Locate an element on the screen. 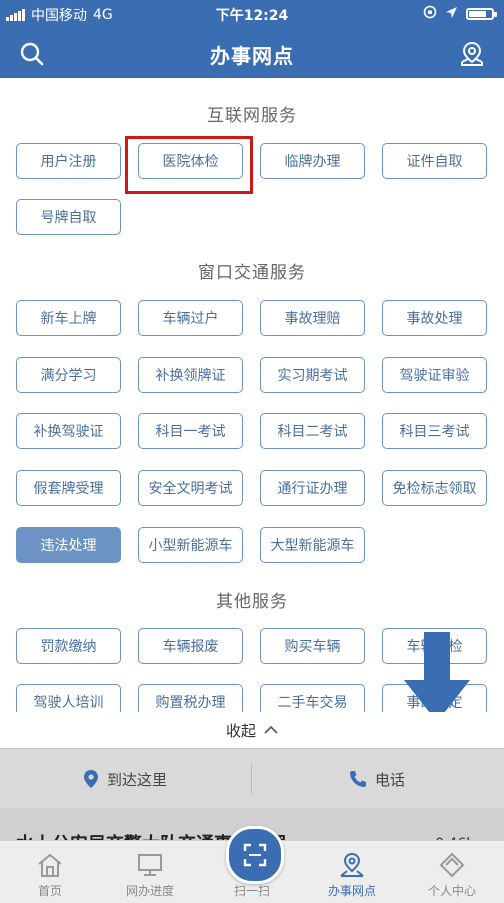 The image size is (504, 903). navigate-label: 到达这里 is located at coordinates (136, 779).